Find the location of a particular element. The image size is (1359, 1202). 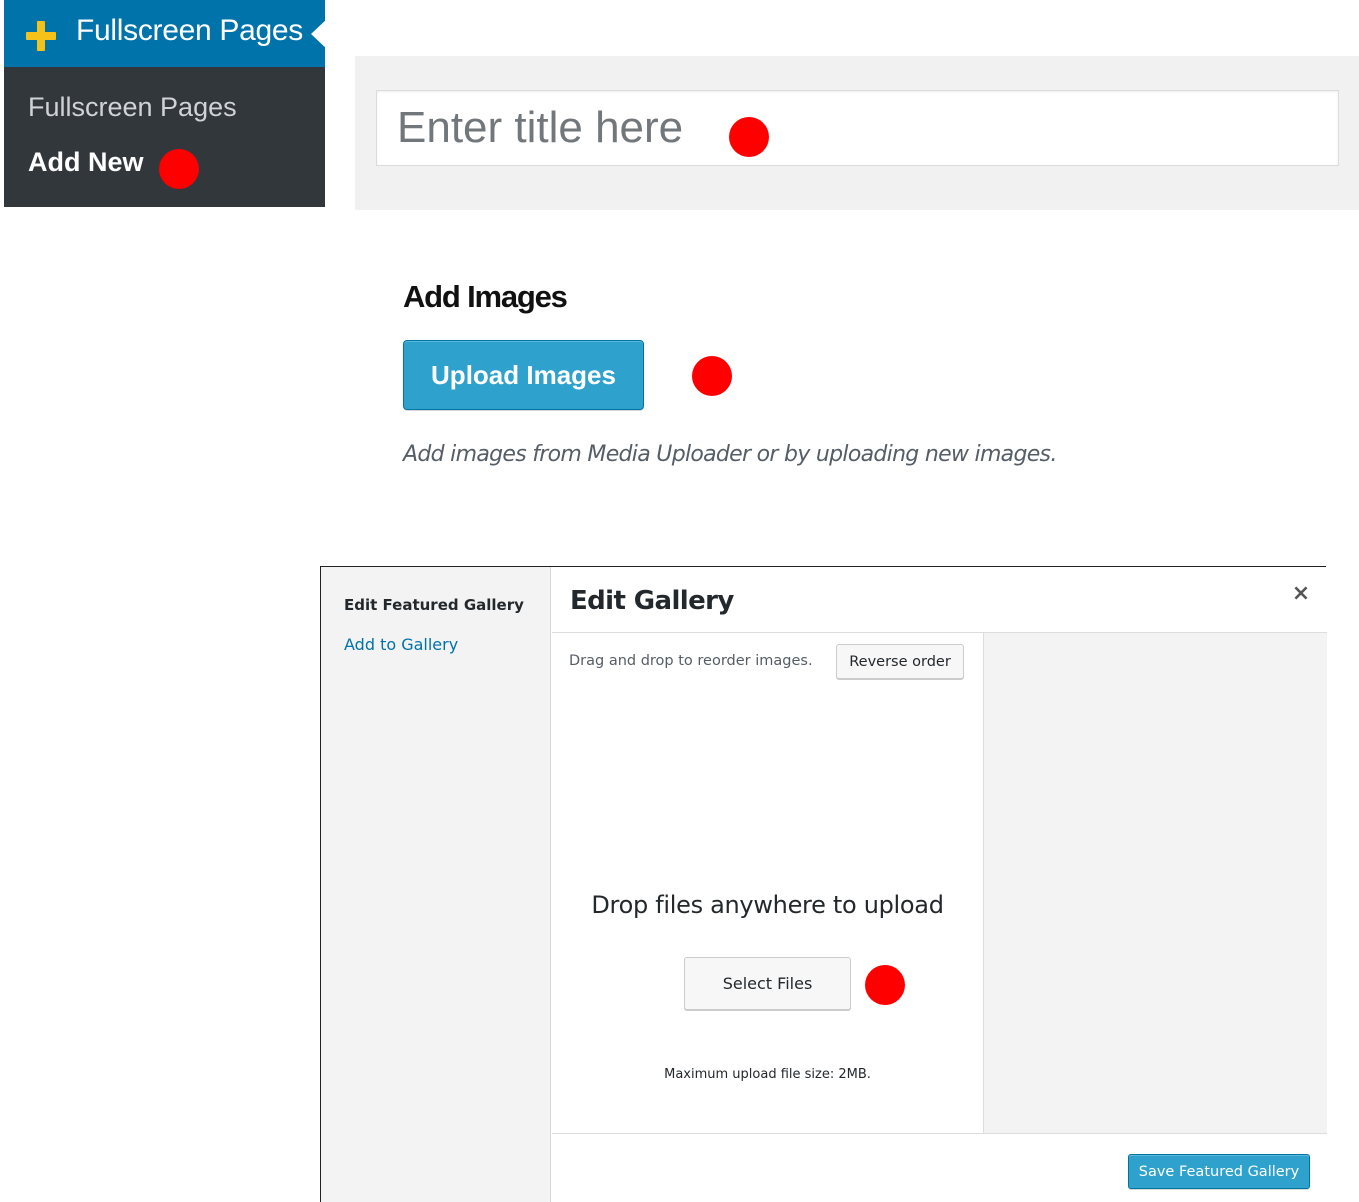

menu-item-edit-featured-gallery: Edit Featured Gallery is located at coordinates (434, 605).